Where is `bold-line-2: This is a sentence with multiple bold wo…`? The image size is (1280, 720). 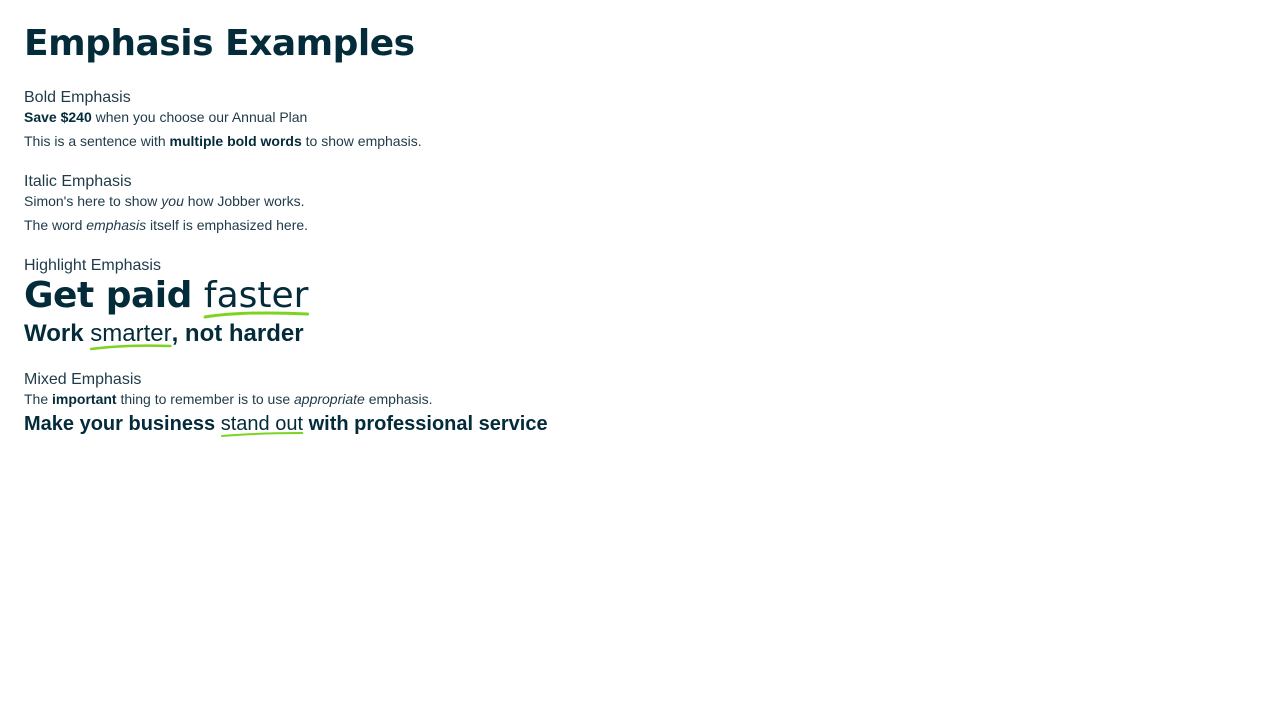 bold-line-2: This is a sentence with multiple bold wo… is located at coordinates (640, 141).